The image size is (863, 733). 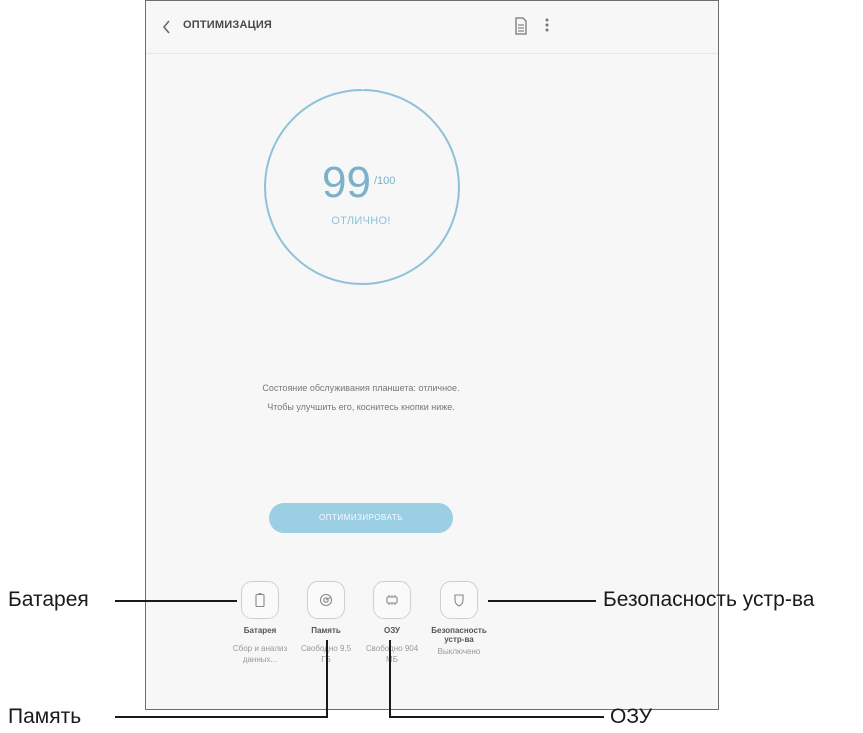 I want to click on ram-icon, so click(x=392, y=600).